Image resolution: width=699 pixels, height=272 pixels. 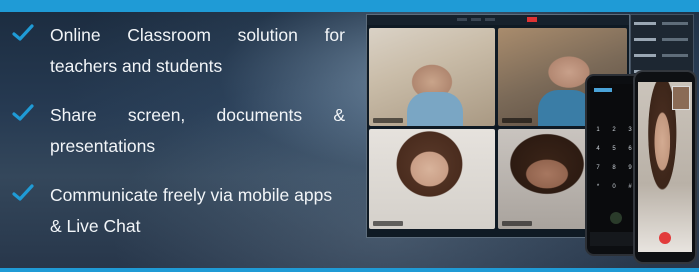 What do you see at coordinates (103, 146) in the screenshot?
I see `feature-line: presentations` at bounding box center [103, 146].